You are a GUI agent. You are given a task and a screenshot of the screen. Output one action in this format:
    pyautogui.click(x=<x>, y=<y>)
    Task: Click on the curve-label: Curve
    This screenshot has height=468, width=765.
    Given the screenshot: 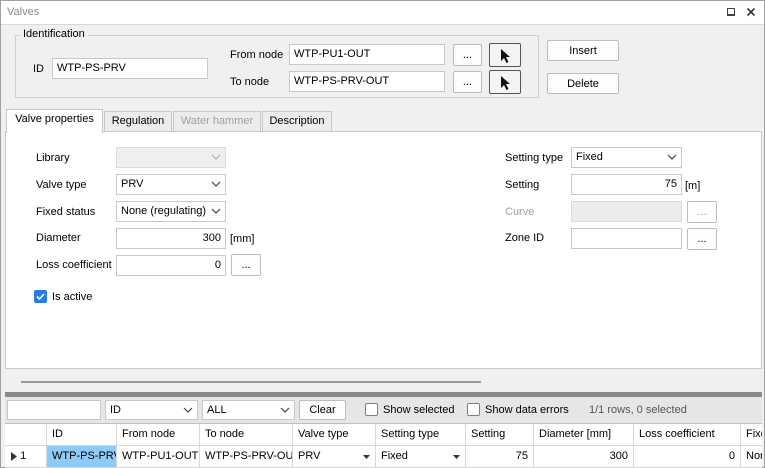 What is the action you would take?
    pyautogui.click(x=520, y=212)
    